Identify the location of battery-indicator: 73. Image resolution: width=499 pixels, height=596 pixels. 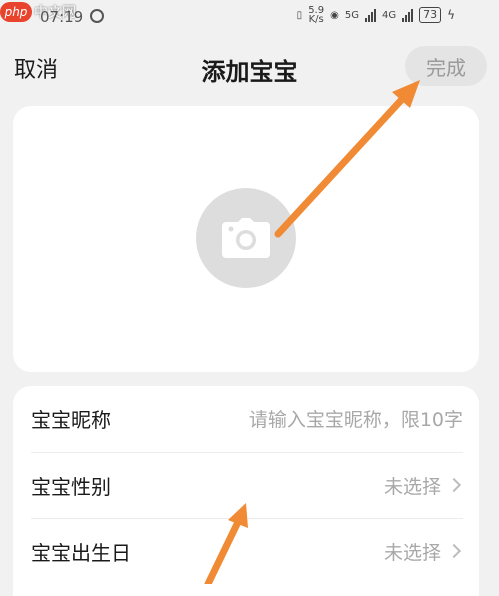
(430, 15).